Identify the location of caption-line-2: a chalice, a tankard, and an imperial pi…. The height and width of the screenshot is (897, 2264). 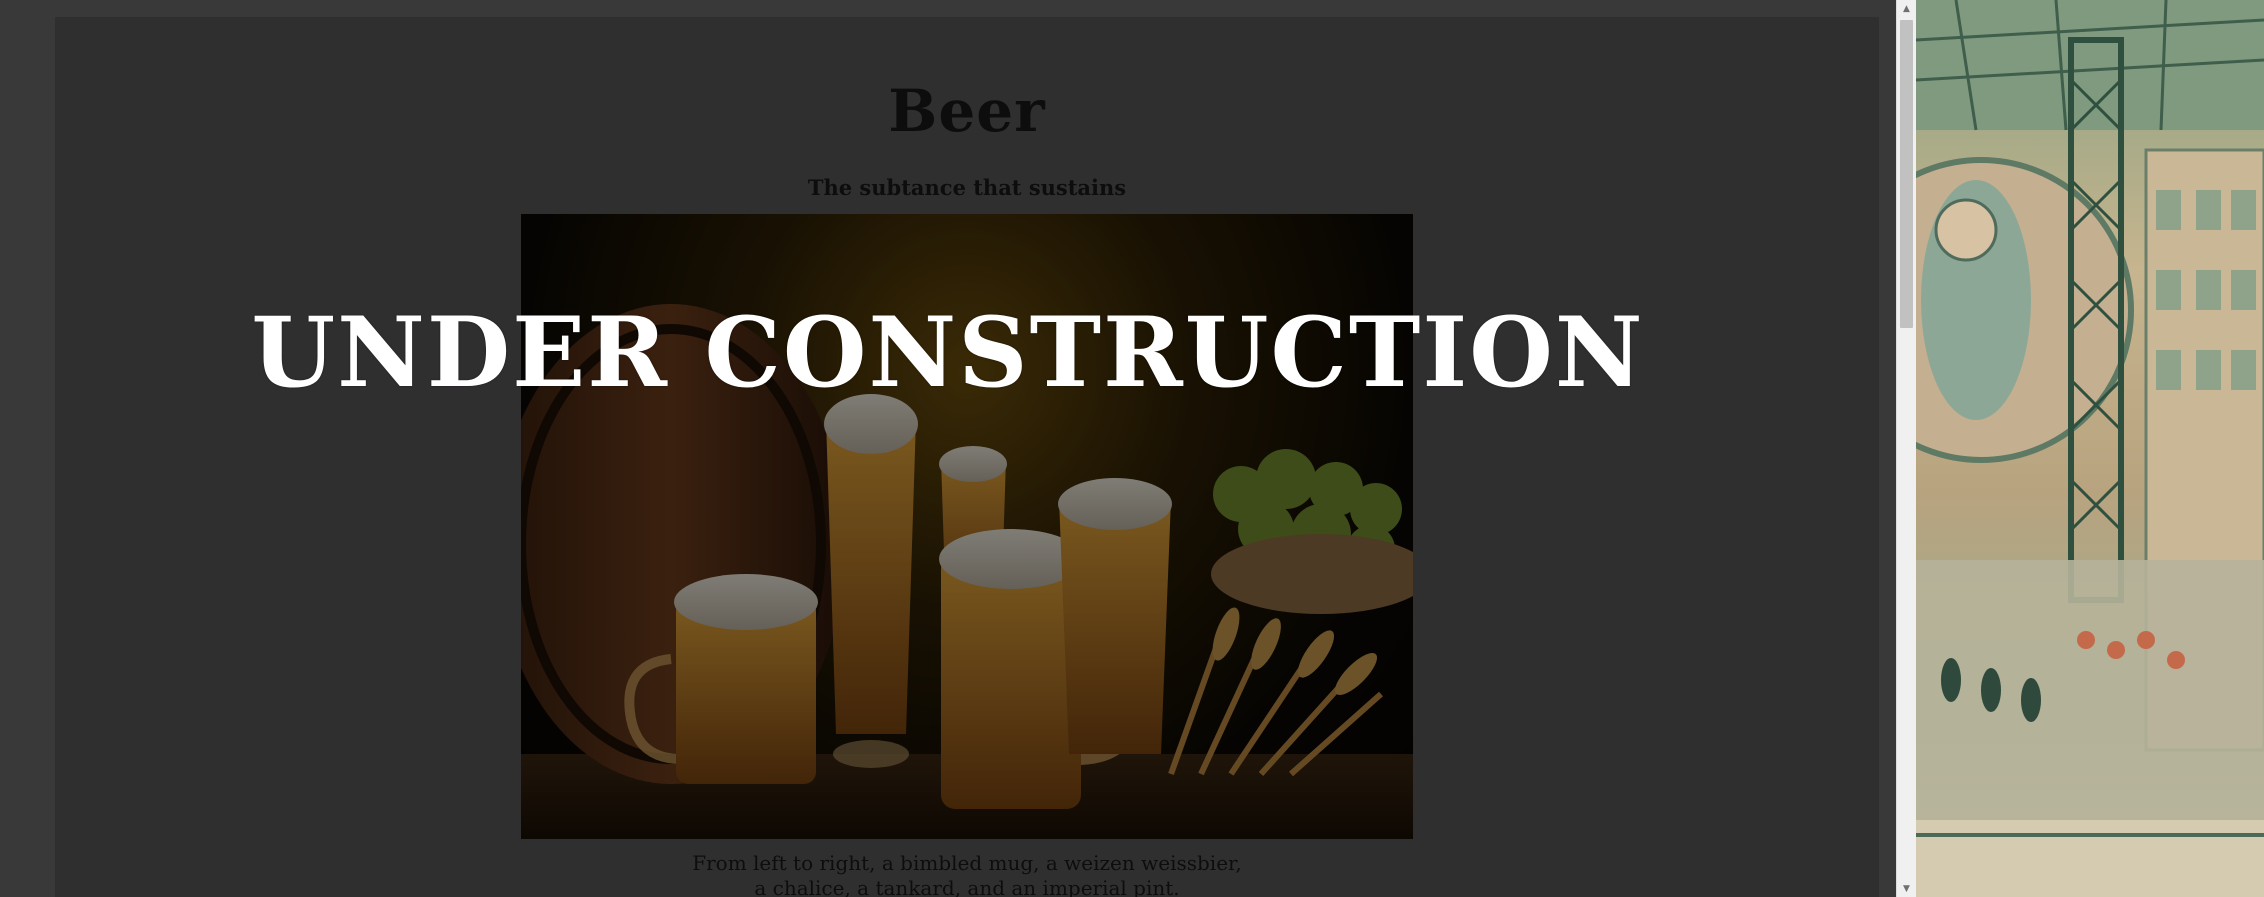
(967, 886).